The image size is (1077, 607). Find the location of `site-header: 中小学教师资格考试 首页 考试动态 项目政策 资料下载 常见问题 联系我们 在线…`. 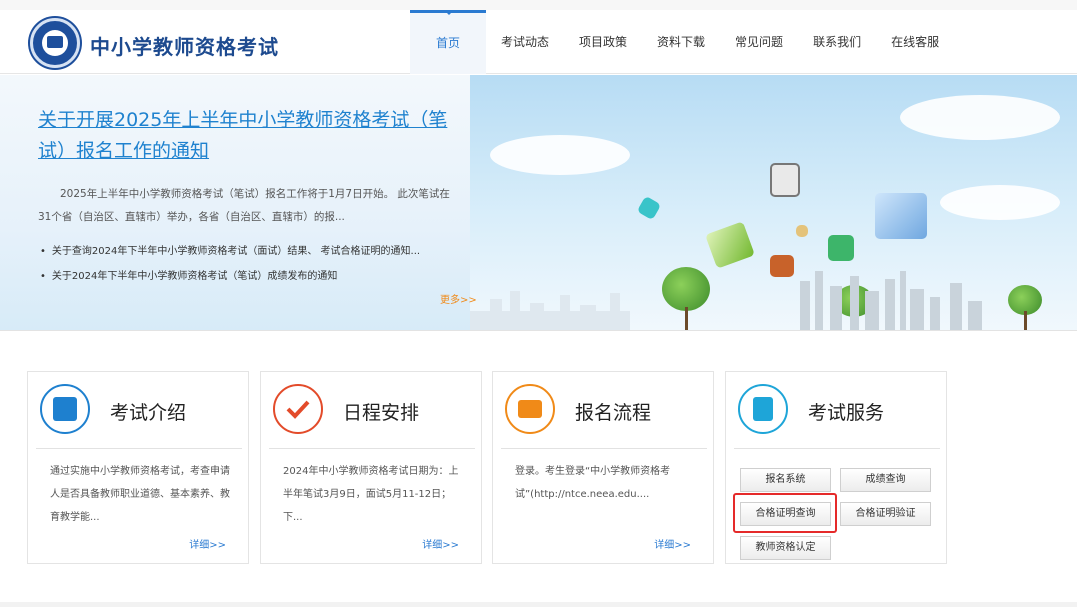

site-header: 中小学教师资格考试 首页 考试动态 项目政策 资料下载 常见问题 联系我们 在线… is located at coordinates (538, 37).